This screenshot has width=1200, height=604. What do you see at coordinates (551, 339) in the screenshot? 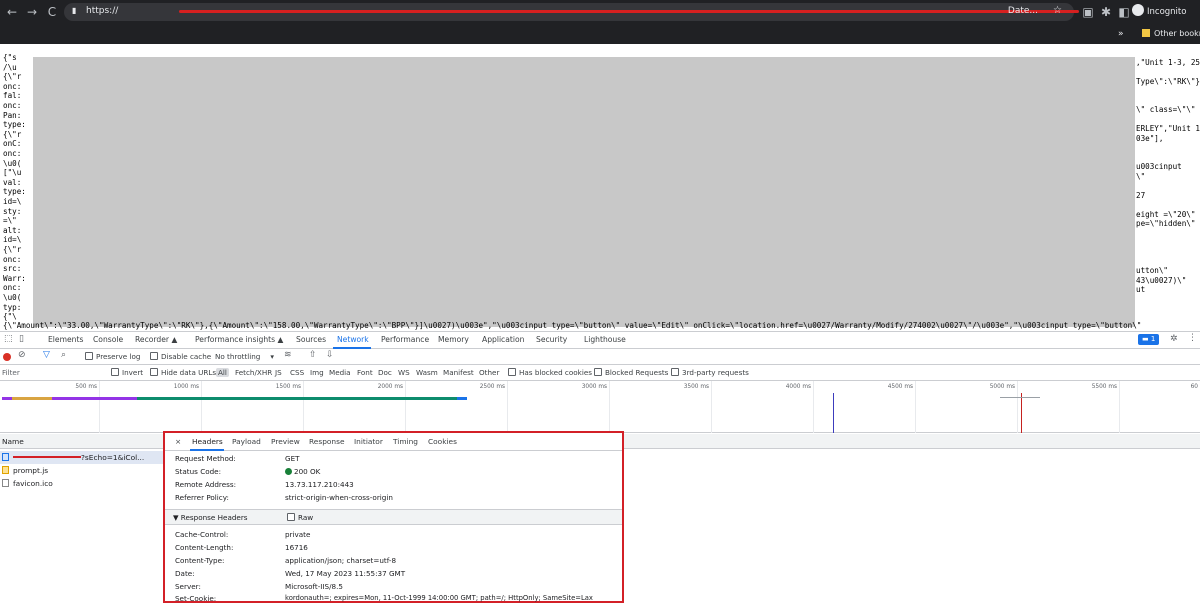
I see `tab-security: Security` at bounding box center [551, 339].